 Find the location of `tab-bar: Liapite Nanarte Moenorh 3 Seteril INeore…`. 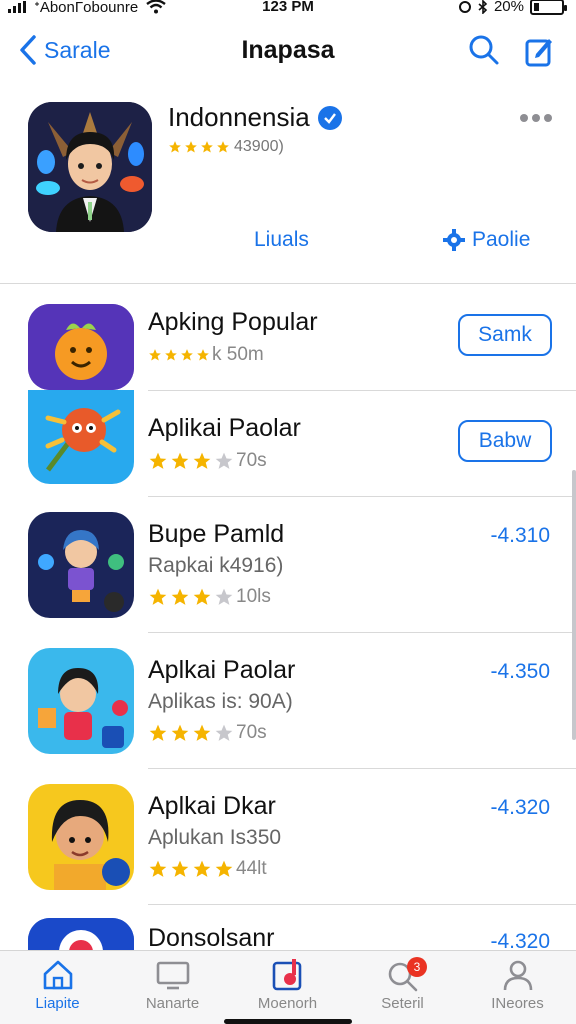

tab-bar: Liapite Nanarte Moenorh 3 Seteril INeore… is located at coordinates (288, 987).